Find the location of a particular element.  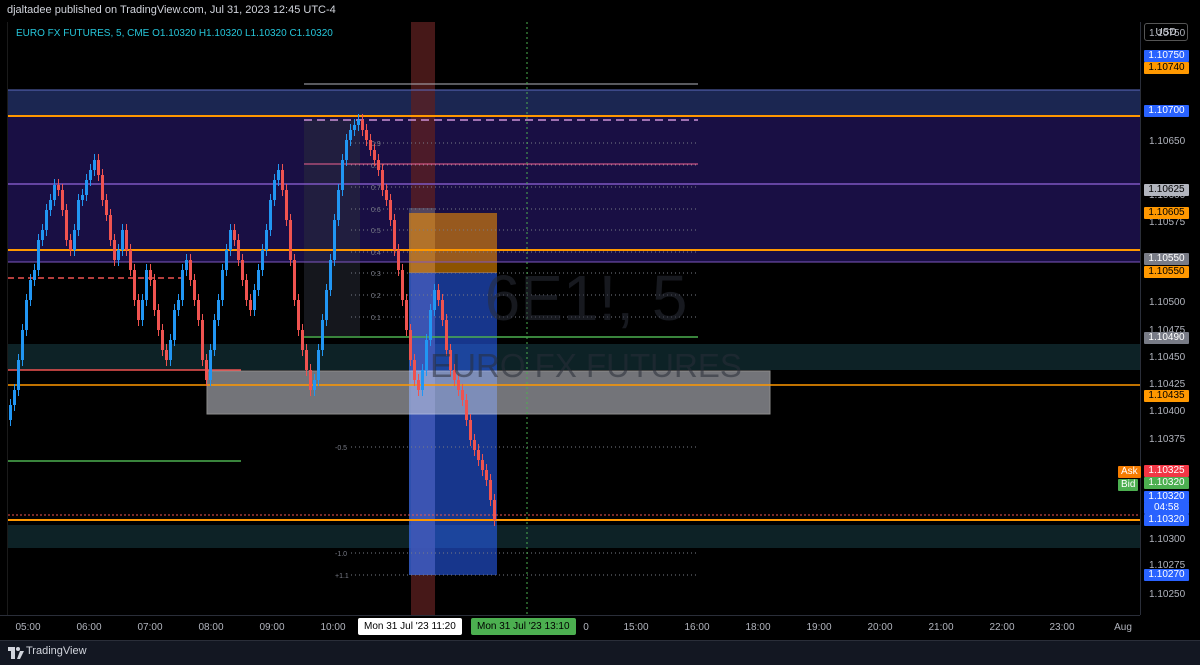

price-label: 1.10320 is located at coordinates (1166, 483).